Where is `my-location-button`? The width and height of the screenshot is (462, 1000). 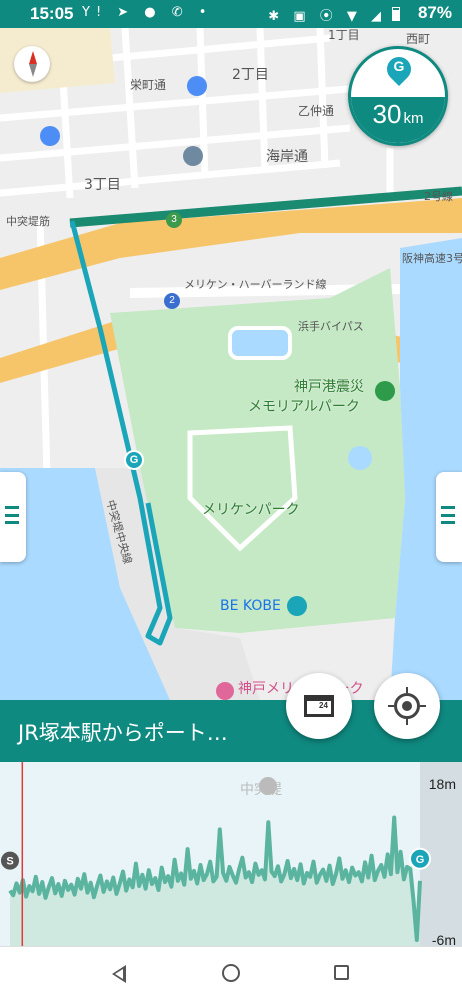 my-location-button is located at coordinates (407, 706).